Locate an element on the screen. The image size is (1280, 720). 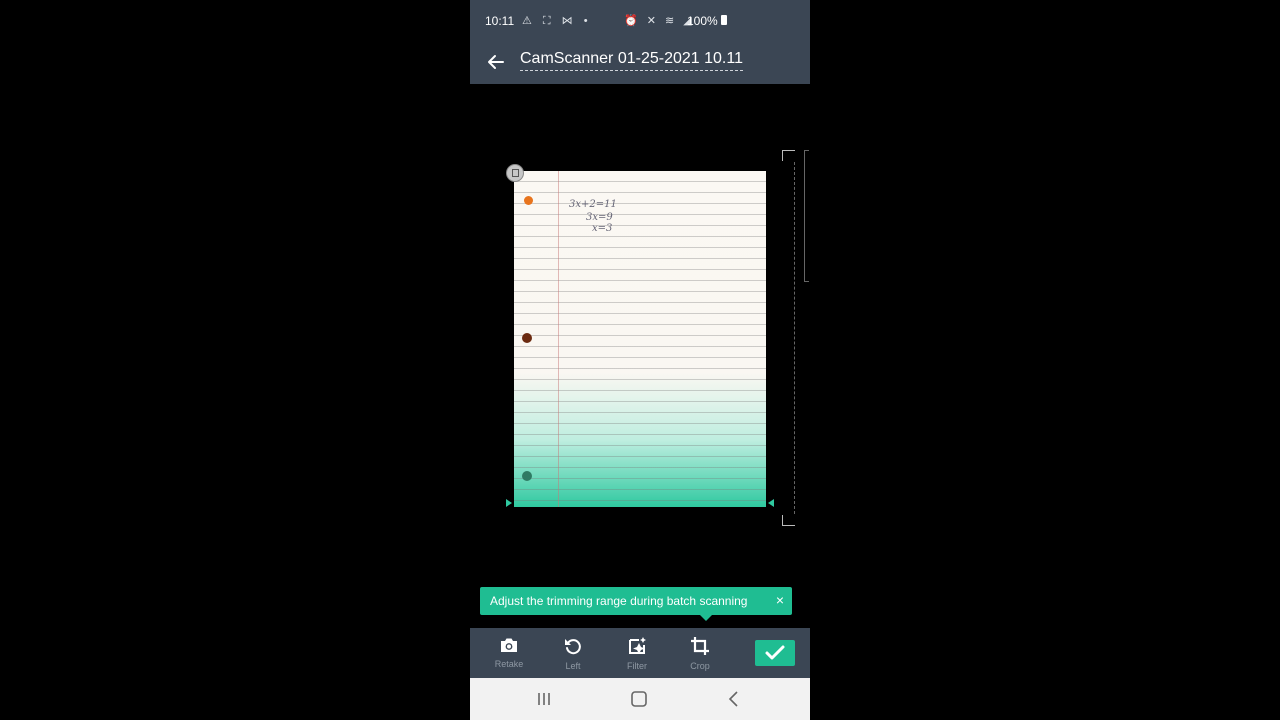
document-title: CamScanner 01-25-2021 10.11 is located at coordinates (631, 60).